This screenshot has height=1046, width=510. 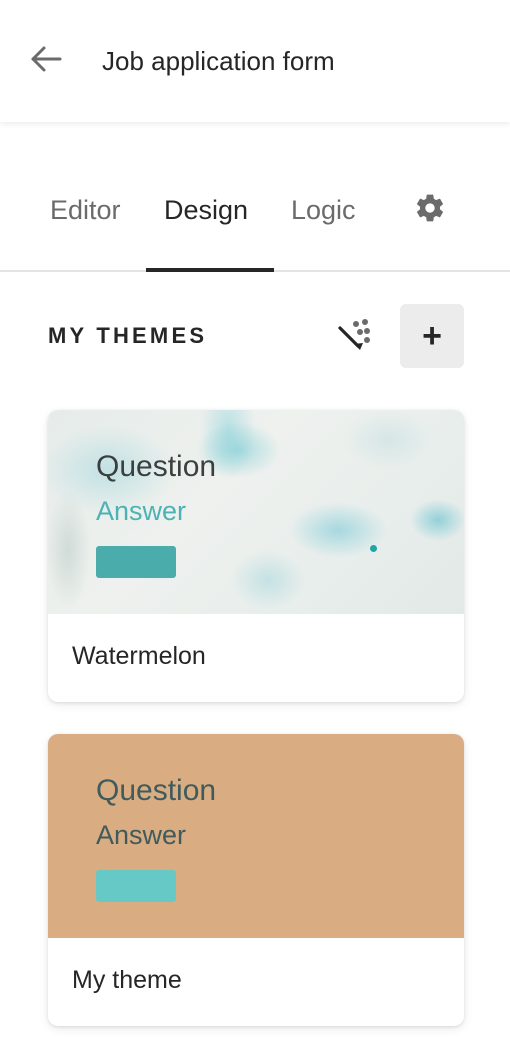 What do you see at coordinates (85, 210) in the screenshot?
I see `tab-editor: Editor` at bounding box center [85, 210].